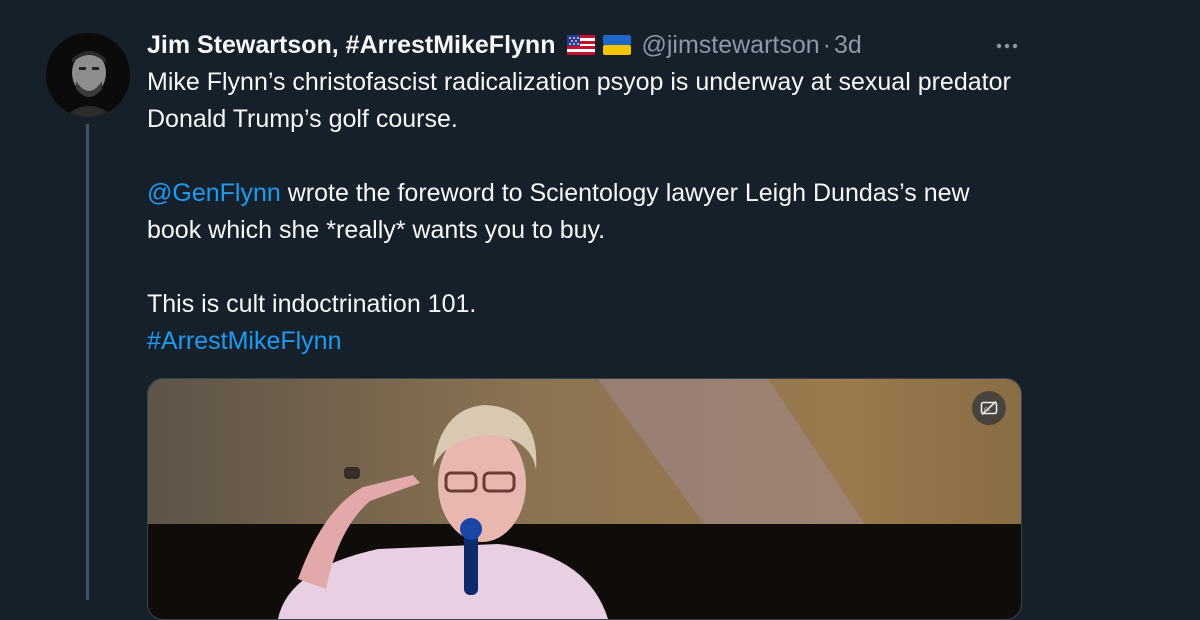  I want to click on avatar, so click(88, 75).